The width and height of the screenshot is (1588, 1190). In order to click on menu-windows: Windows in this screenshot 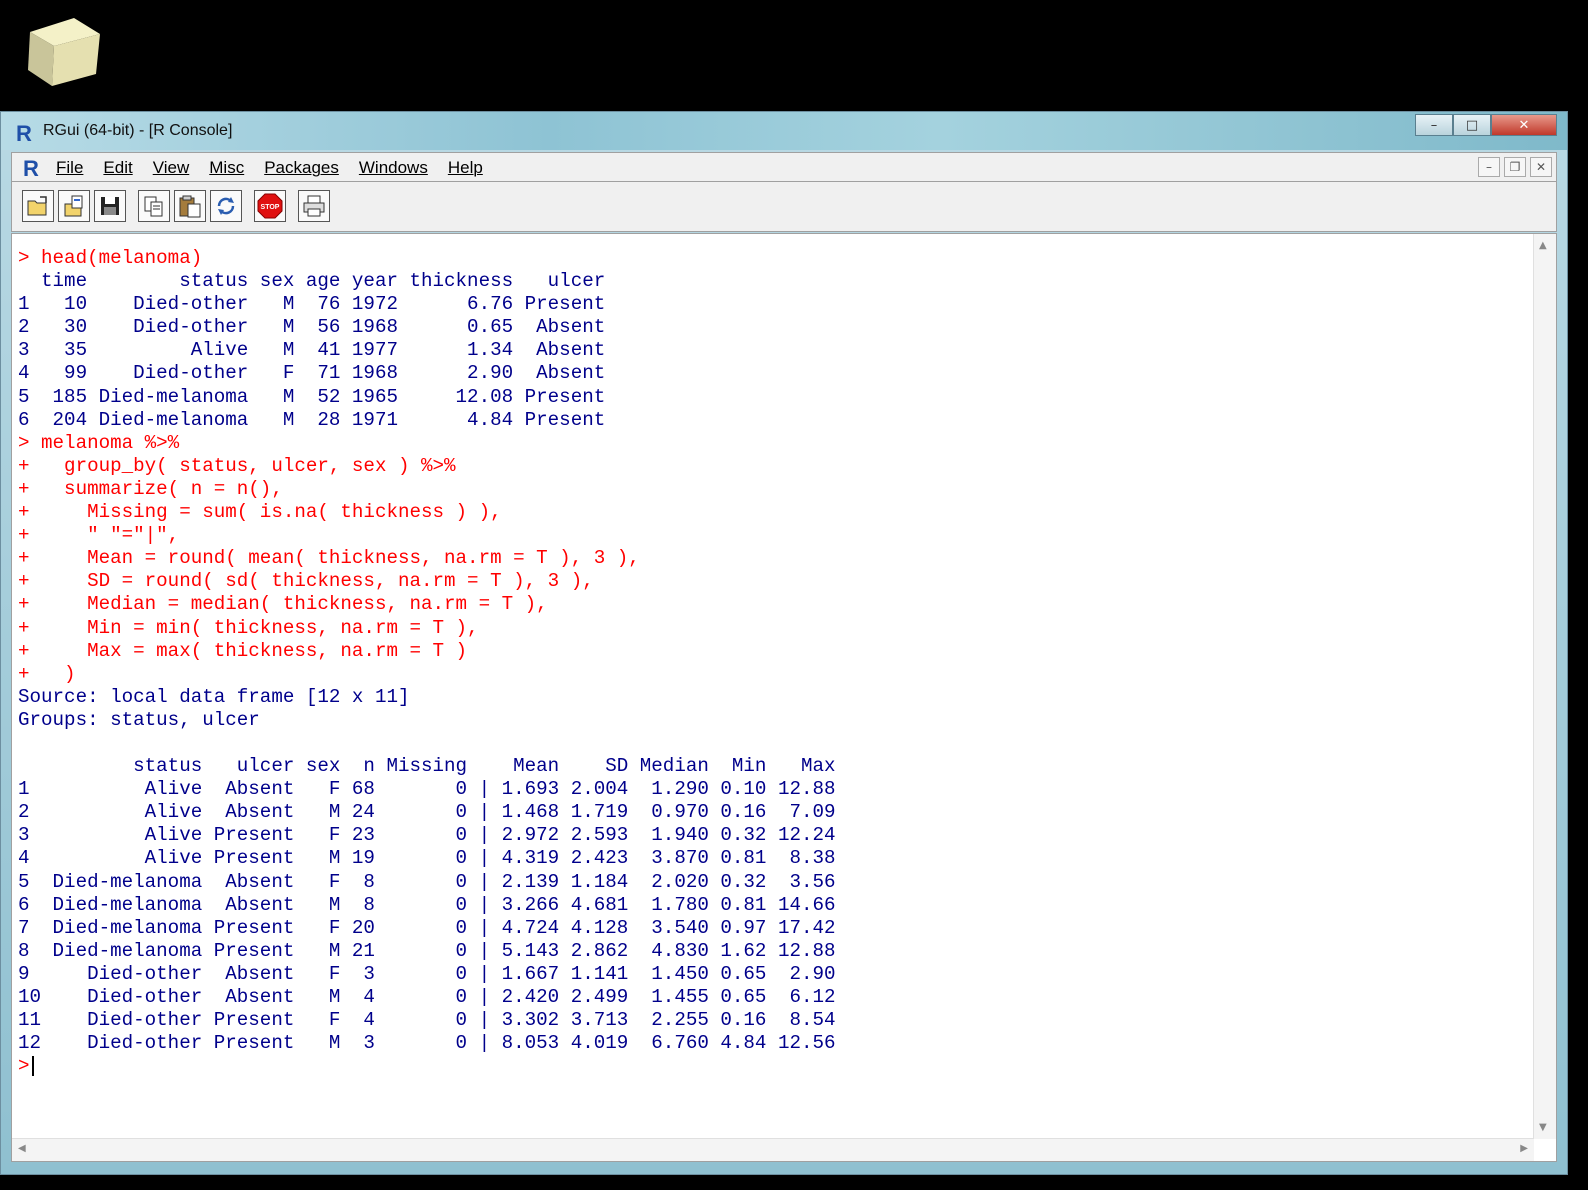, I will do `click(393, 168)`.